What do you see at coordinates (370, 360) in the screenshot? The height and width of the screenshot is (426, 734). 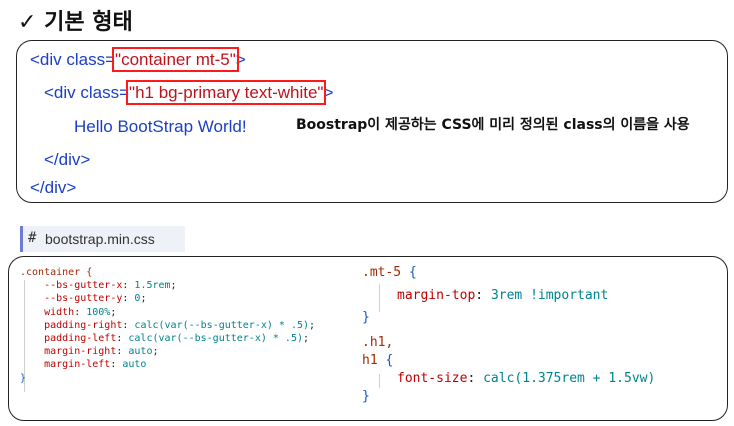 I see `css-selector: h1` at bounding box center [370, 360].